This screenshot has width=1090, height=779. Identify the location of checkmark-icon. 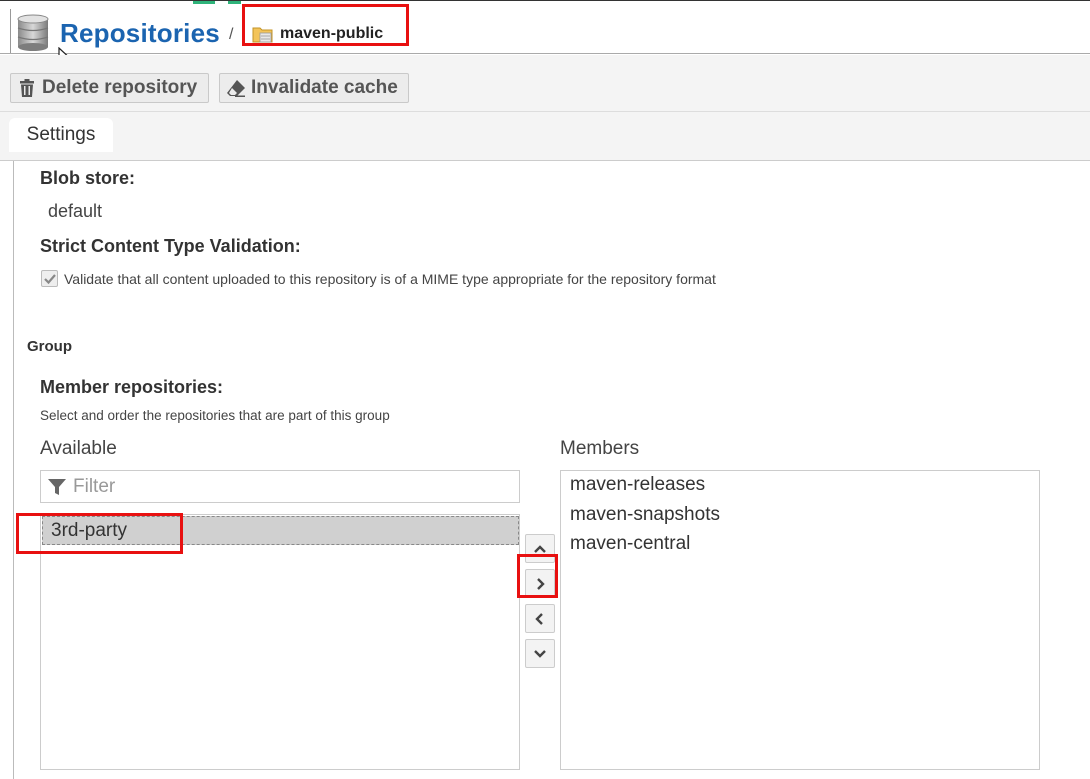
(50, 279).